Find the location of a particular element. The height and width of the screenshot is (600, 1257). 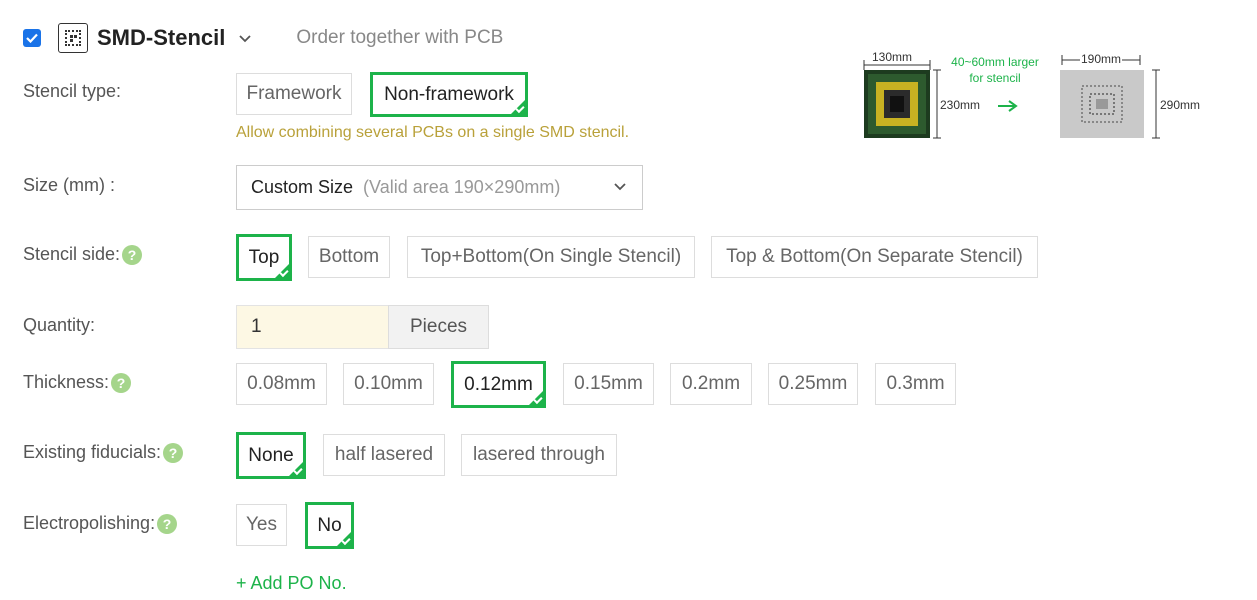

add-po-link: + Add PO No. is located at coordinates (291, 583).